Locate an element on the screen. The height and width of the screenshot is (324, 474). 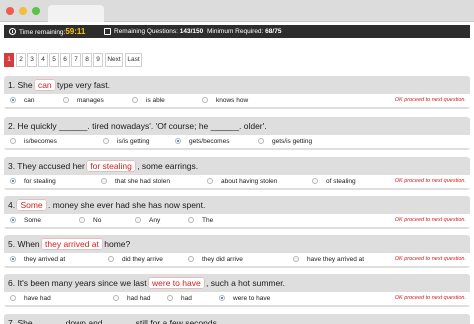
pager-next-button: Next is located at coordinates (114, 60).